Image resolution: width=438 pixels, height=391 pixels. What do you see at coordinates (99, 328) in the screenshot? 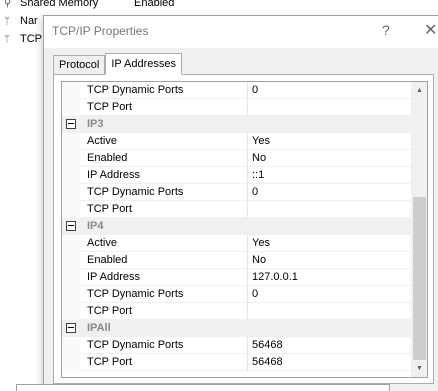
I see `category-label: IPAll` at bounding box center [99, 328].